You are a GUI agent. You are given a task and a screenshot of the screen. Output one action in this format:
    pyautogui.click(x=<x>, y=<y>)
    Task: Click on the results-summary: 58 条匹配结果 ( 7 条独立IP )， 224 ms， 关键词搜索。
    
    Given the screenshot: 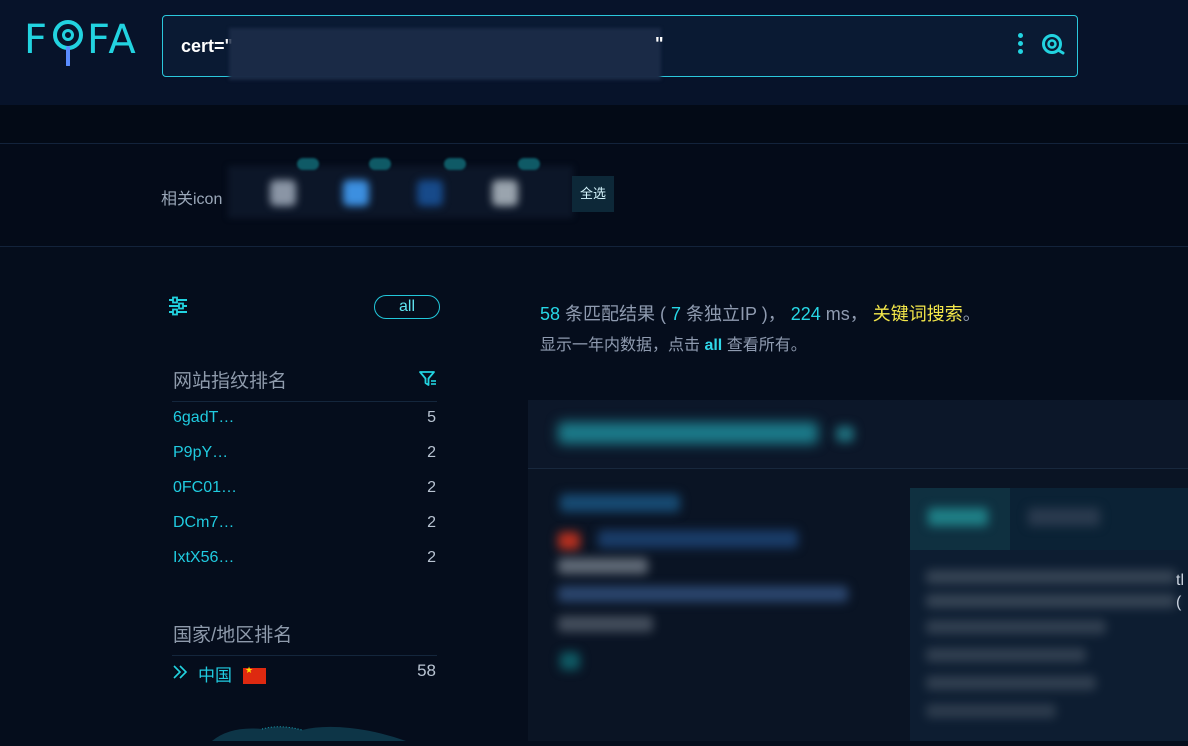 What is the action you would take?
    pyautogui.click(x=760, y=313)
    